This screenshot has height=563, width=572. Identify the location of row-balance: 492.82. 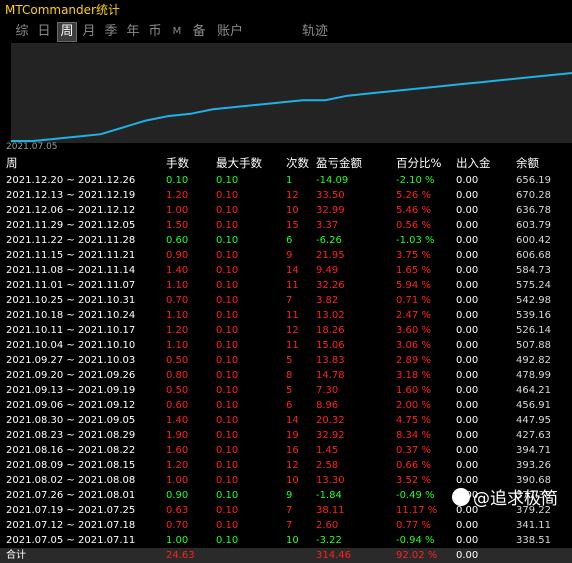
(533, 360).